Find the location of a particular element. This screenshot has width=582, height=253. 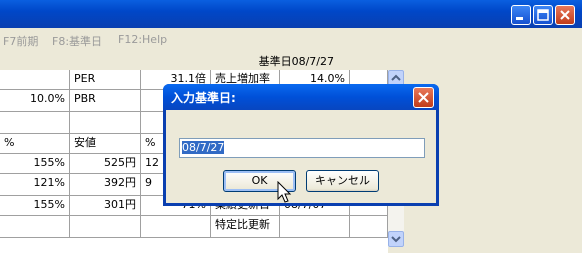

maximize-button is located at coordinates (543, 15).